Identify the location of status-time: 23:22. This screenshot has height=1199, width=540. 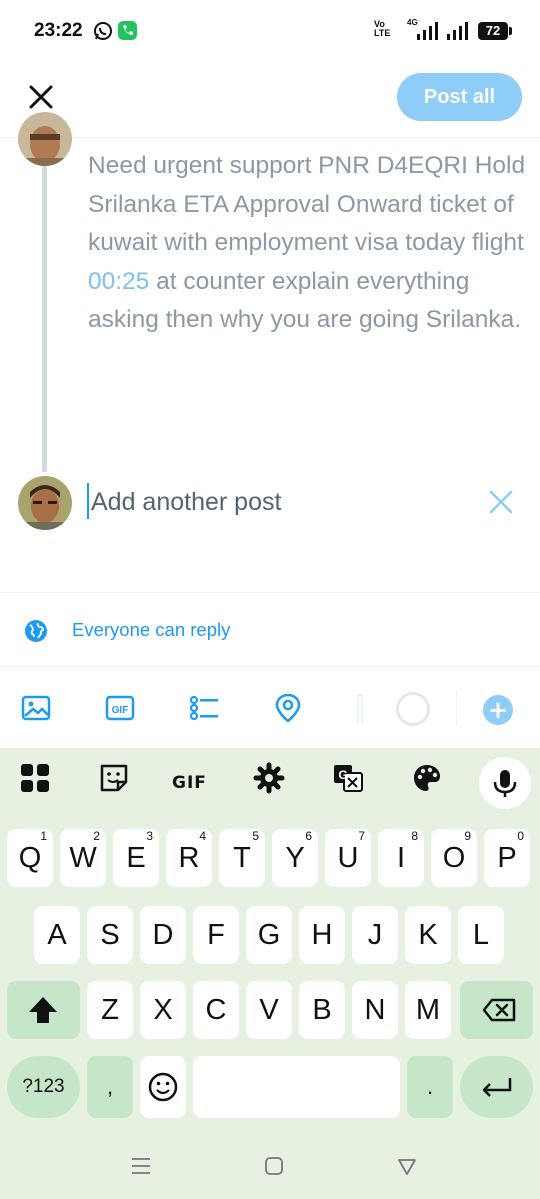
(58, 30).